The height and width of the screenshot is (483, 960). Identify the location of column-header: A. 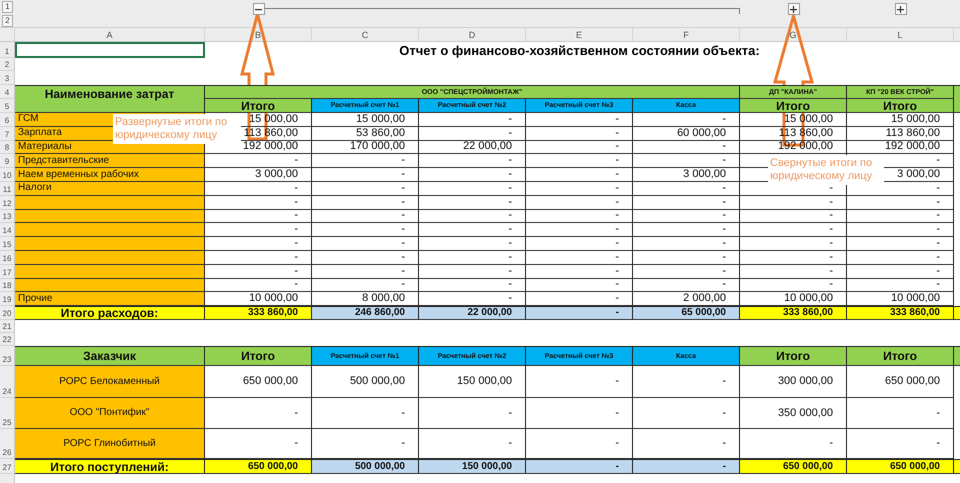
(110, 35).